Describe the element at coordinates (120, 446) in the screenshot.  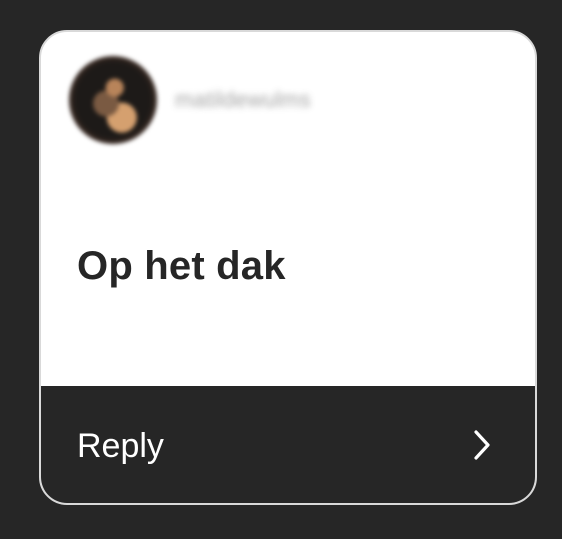
I see `reply-label: Reply` at that location.